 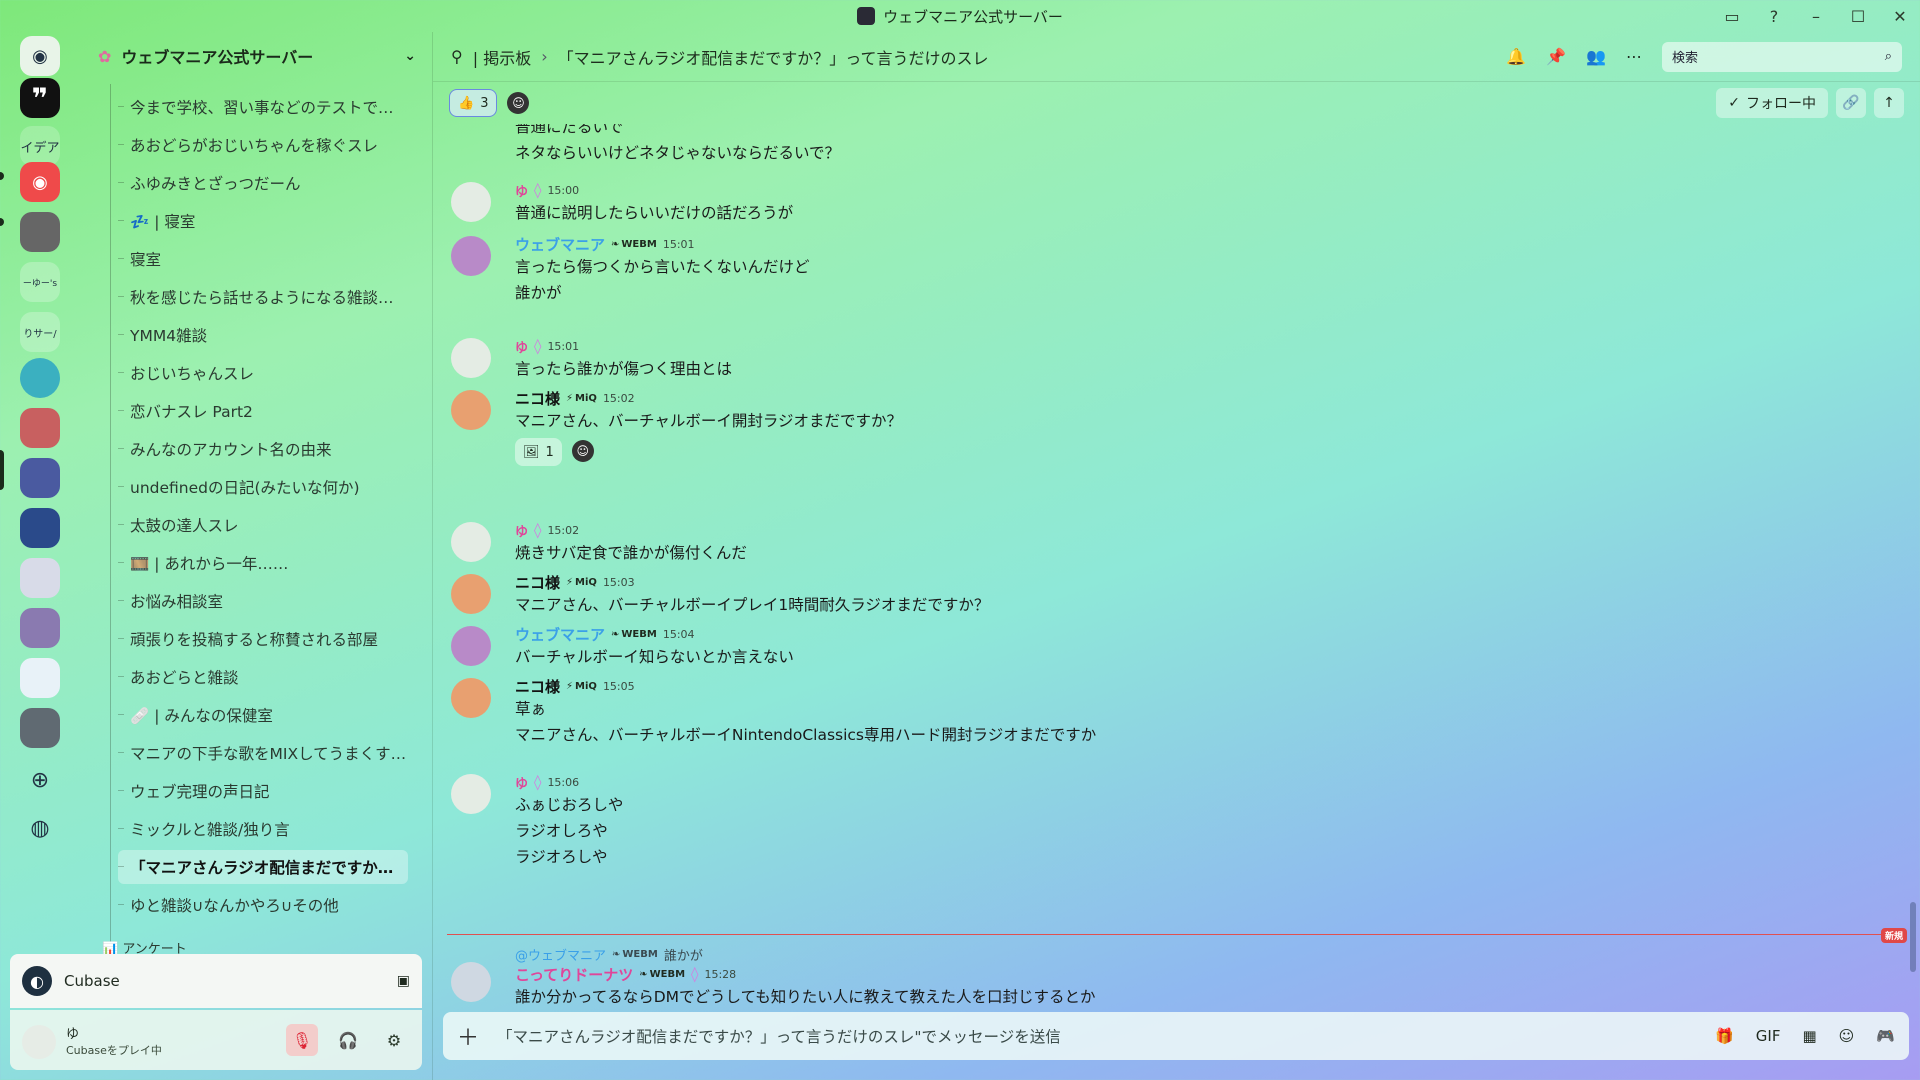 What do you see at coordinates (263, 677) in the screenshot?
I see `channel-item: あおどらと雑談` at bounding box center [263, 677].